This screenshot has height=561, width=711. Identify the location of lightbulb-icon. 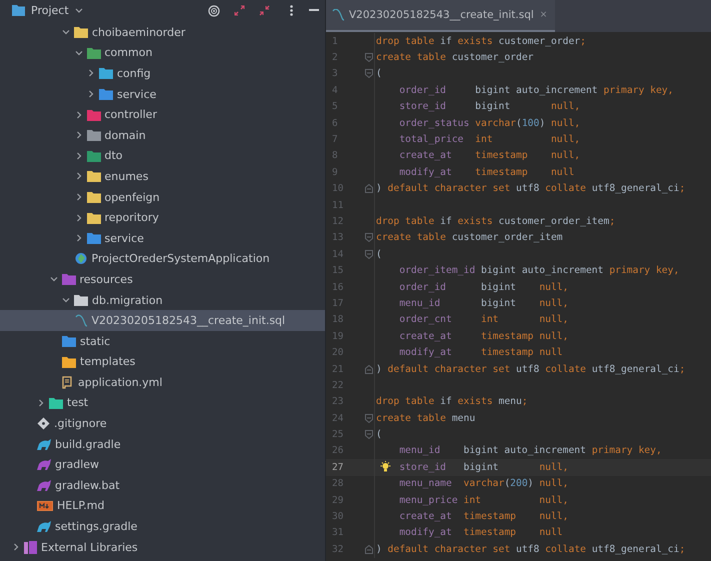
(385, 467).